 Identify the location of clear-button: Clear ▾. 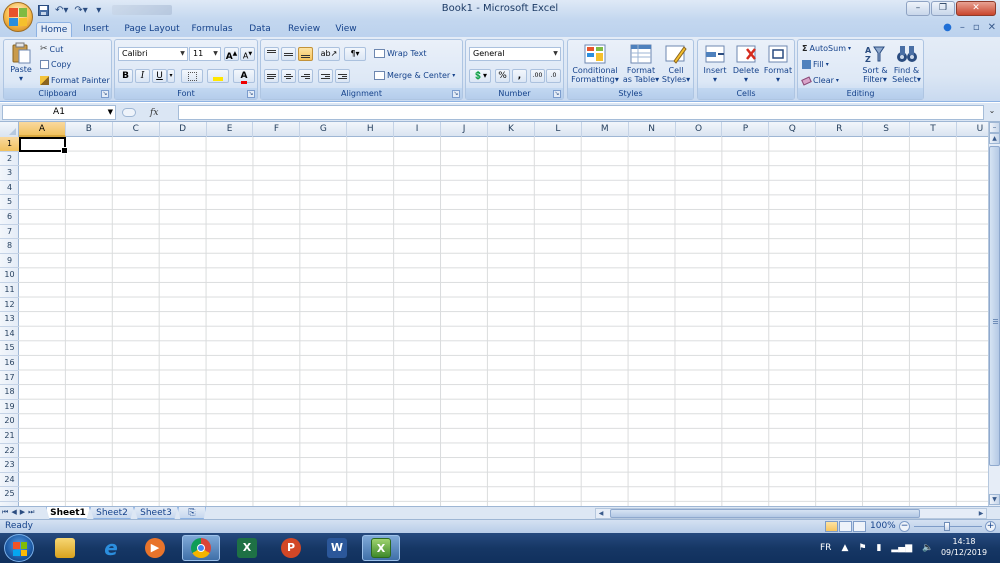
(820, 80).